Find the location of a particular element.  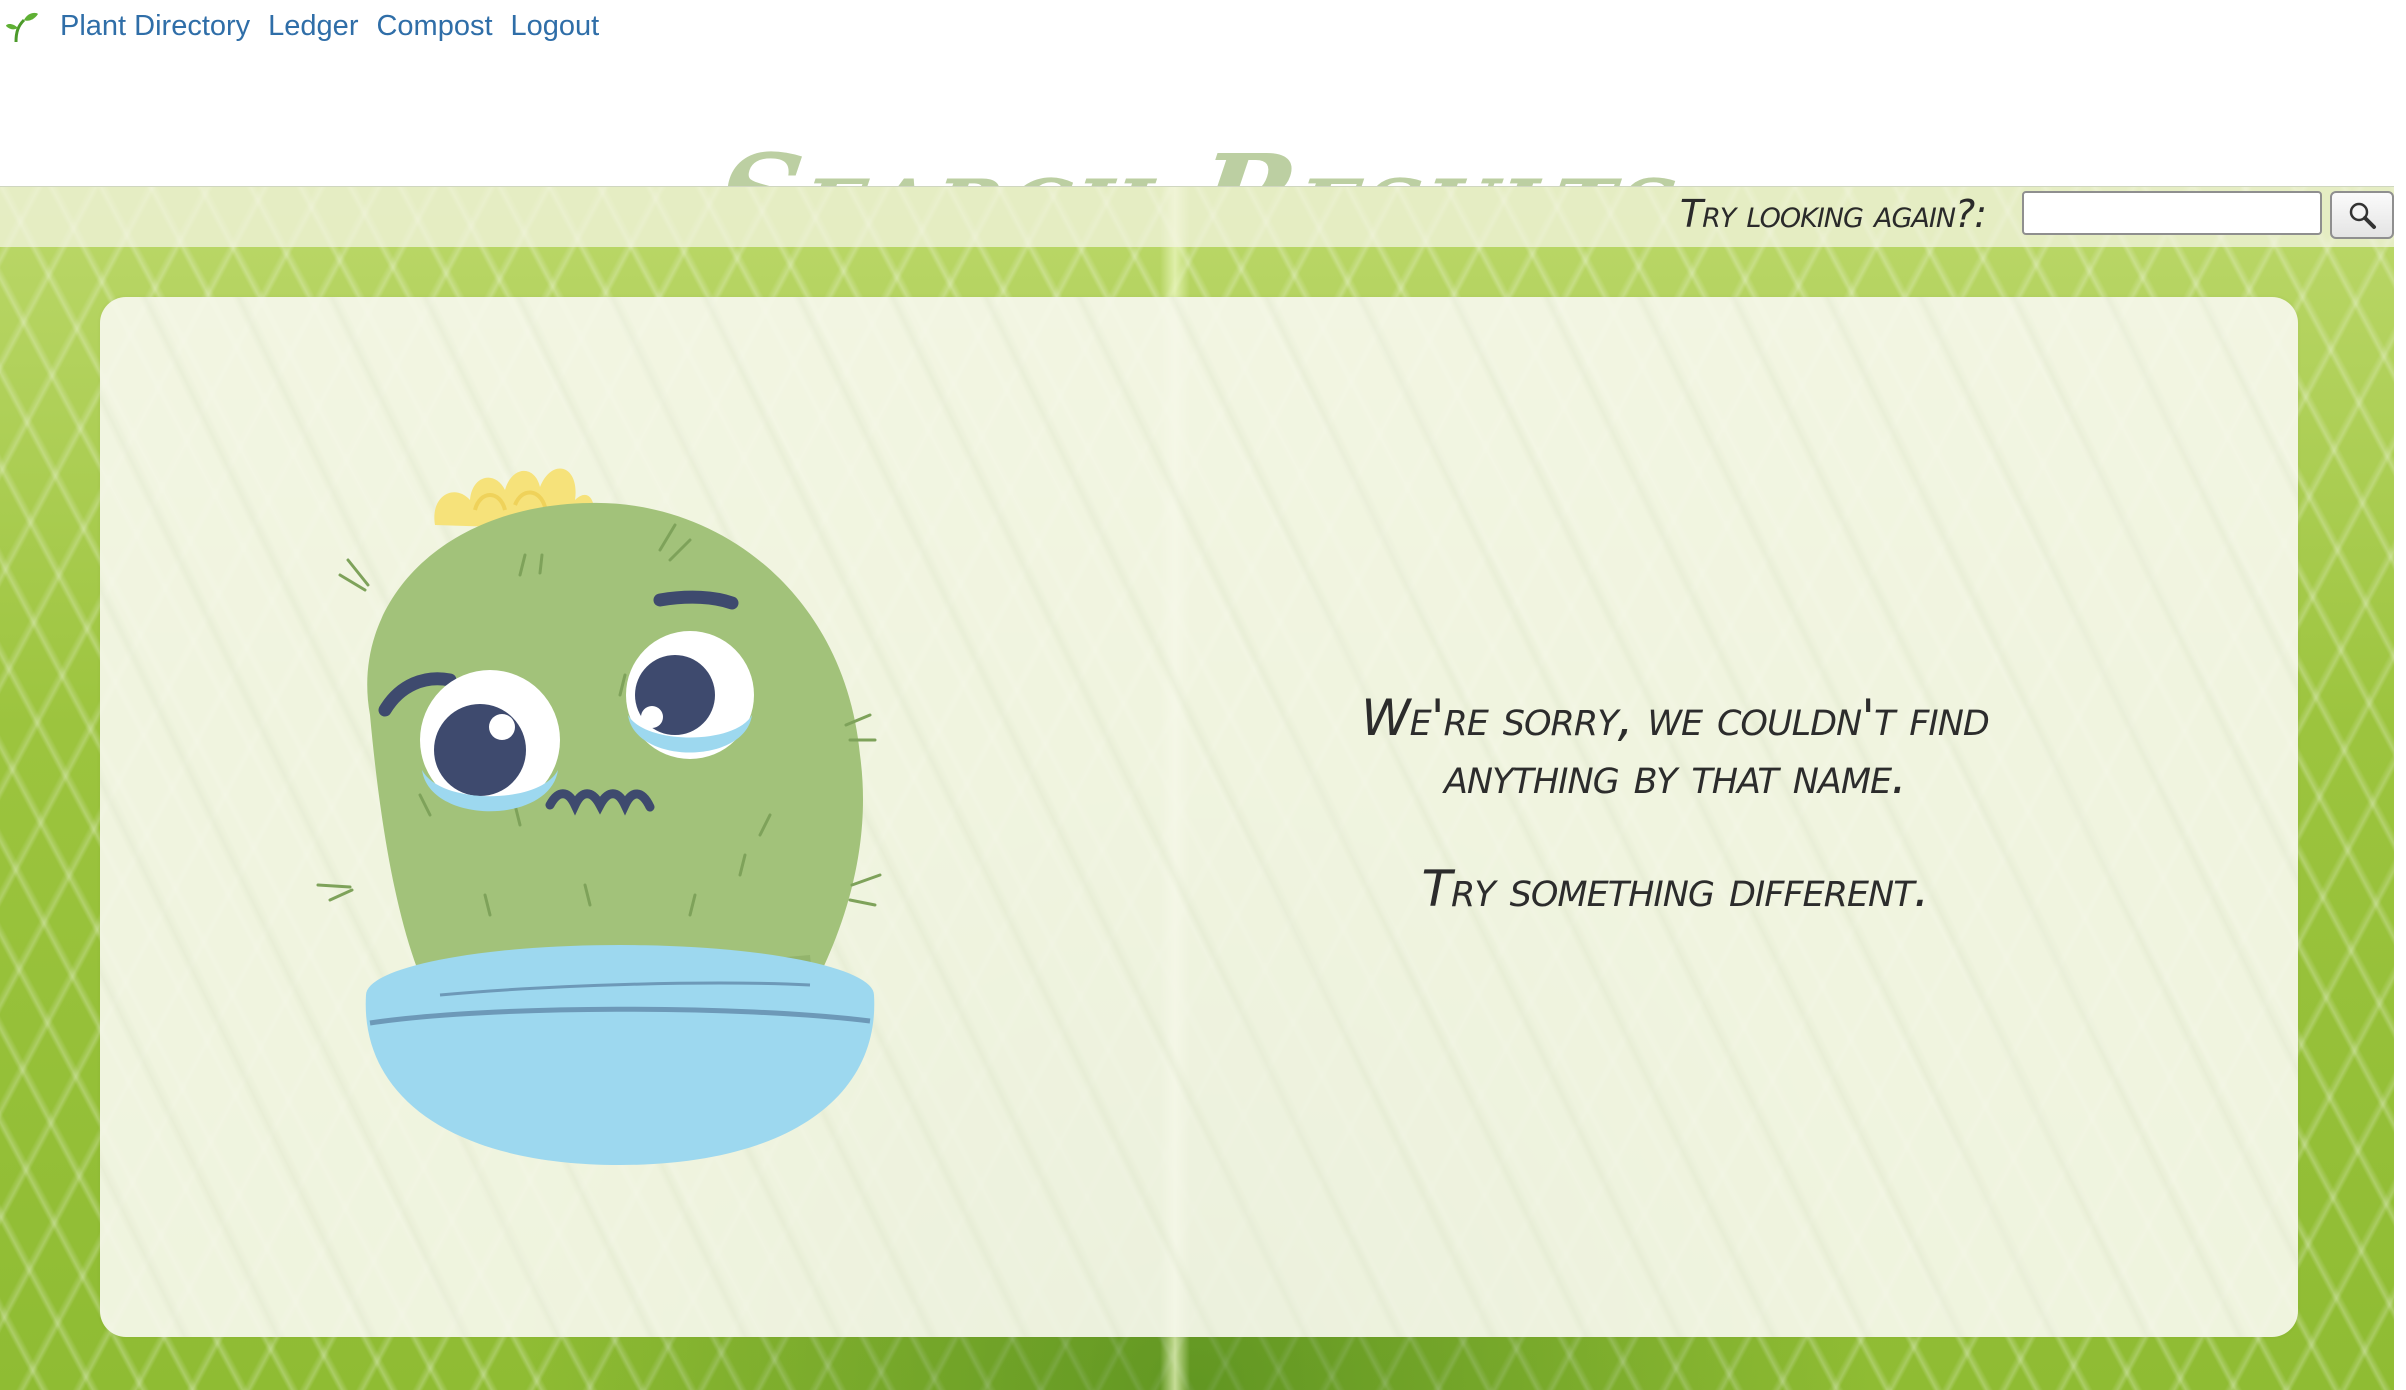

nav-plant-directory: Plant Directory is located at coordinates (155, 26).